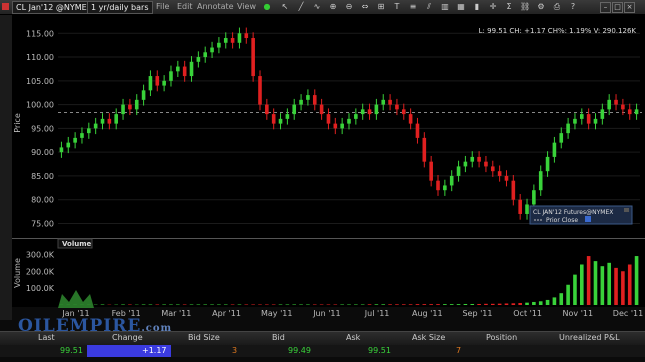 This screenshot has height=362, width=645. What do you see at coordinates (54, 7) in the screenshot?
I see `symbol-dropdown: CL Jan'12 @NYMEX` at bounding box center [54, 7].